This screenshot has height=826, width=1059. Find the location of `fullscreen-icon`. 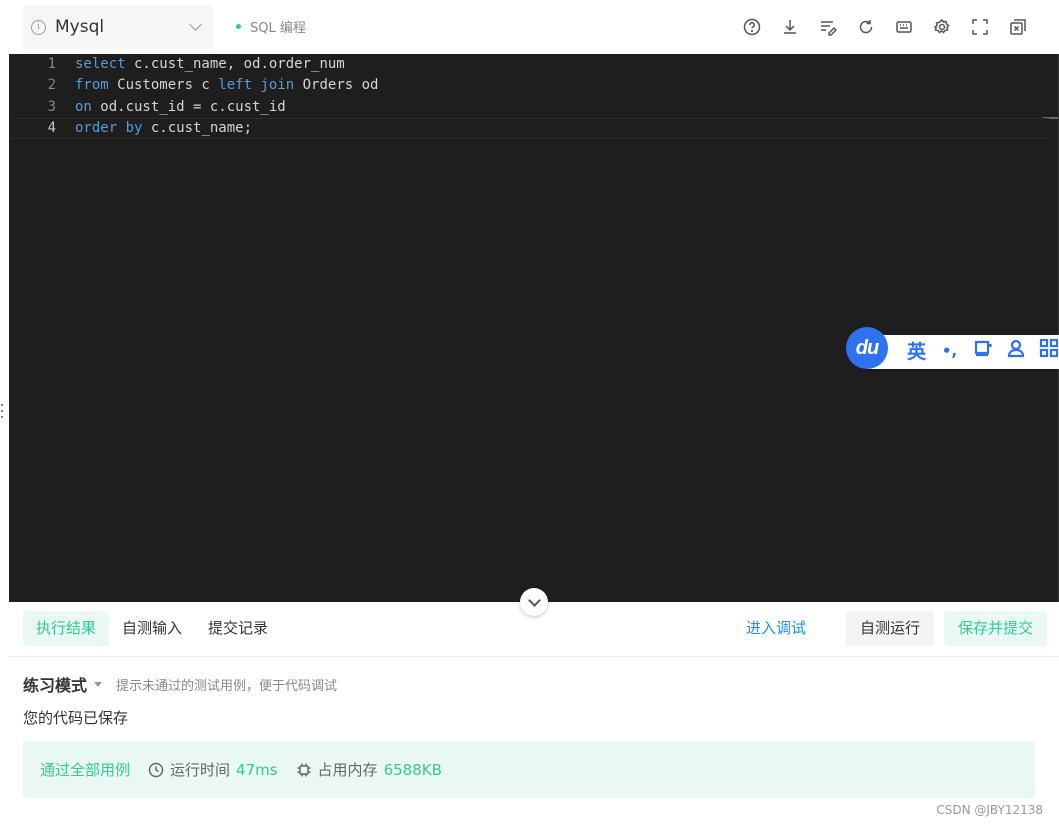

fullscreen-icon is located at coordinates (980, 27).